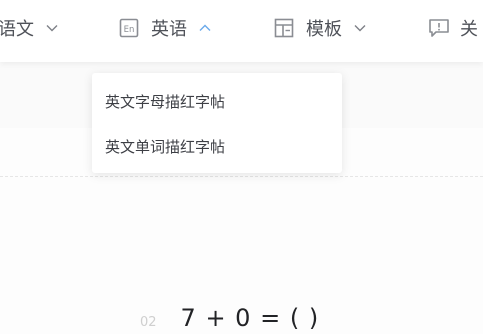 The width and height of the screenshot is (483, 334). Describe the element at coordinates (284, 28) in the screenshot. I see `template-icon` at that location.